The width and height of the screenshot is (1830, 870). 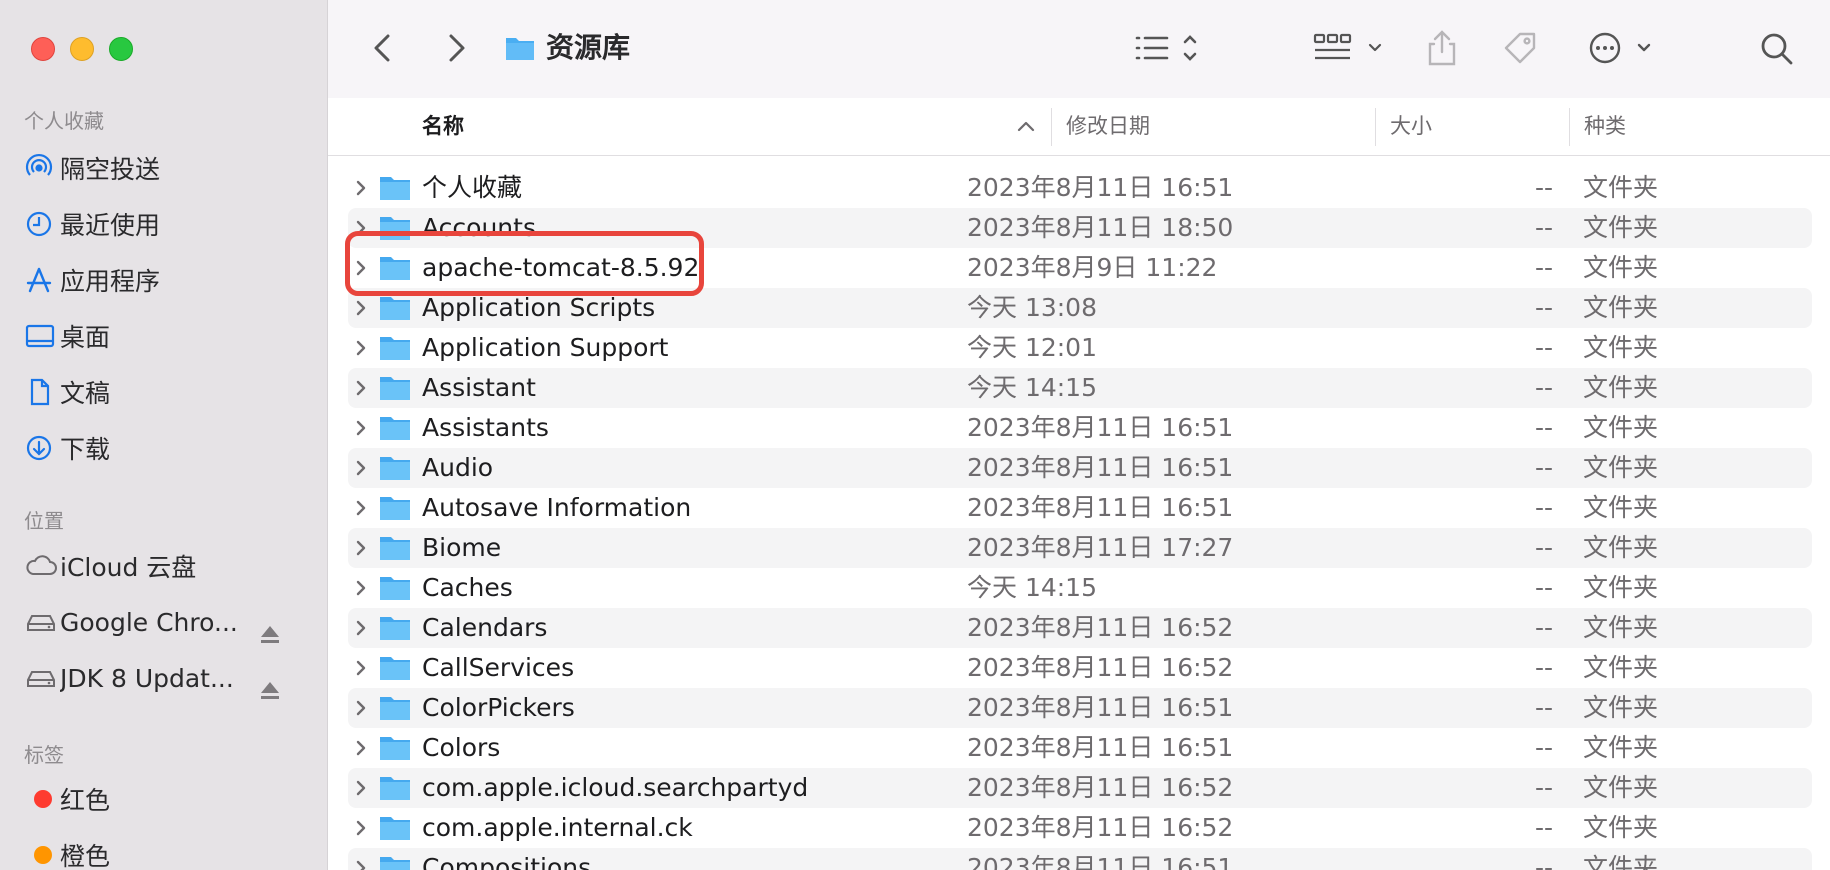 I want to click on file-row: Assistant 今天 14:15 -- 文件夹, so click(x=1080, y=388).